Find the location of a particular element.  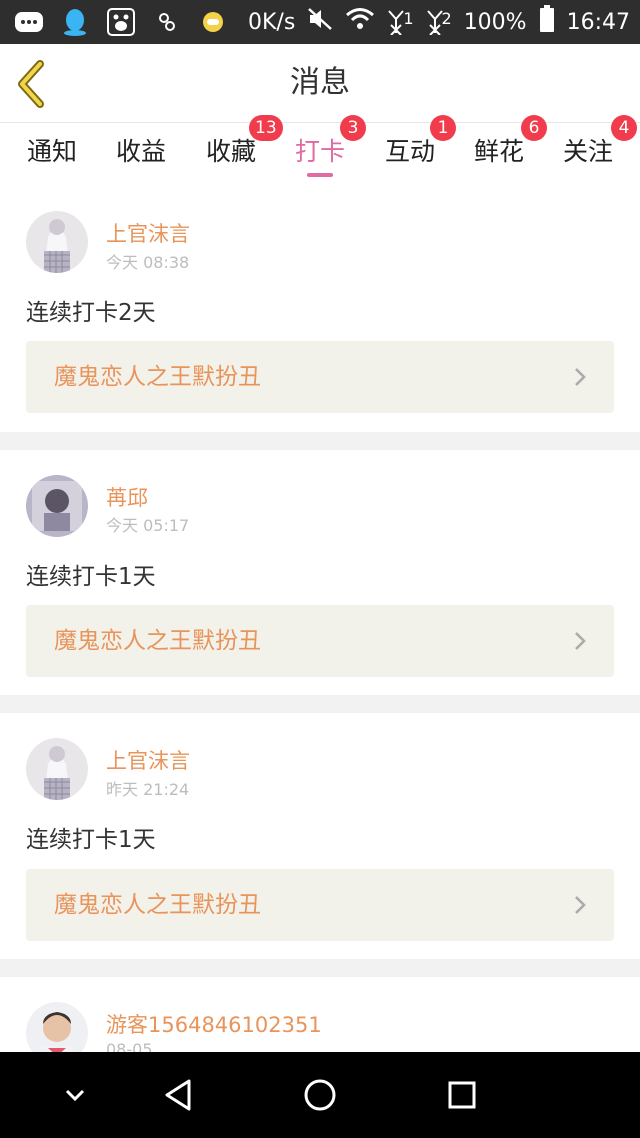

tab-bar: 通知 收益 收藏 13 打卡 3 互动 1 鲜花 6 关注 4 is located at coordinates (320, 154).